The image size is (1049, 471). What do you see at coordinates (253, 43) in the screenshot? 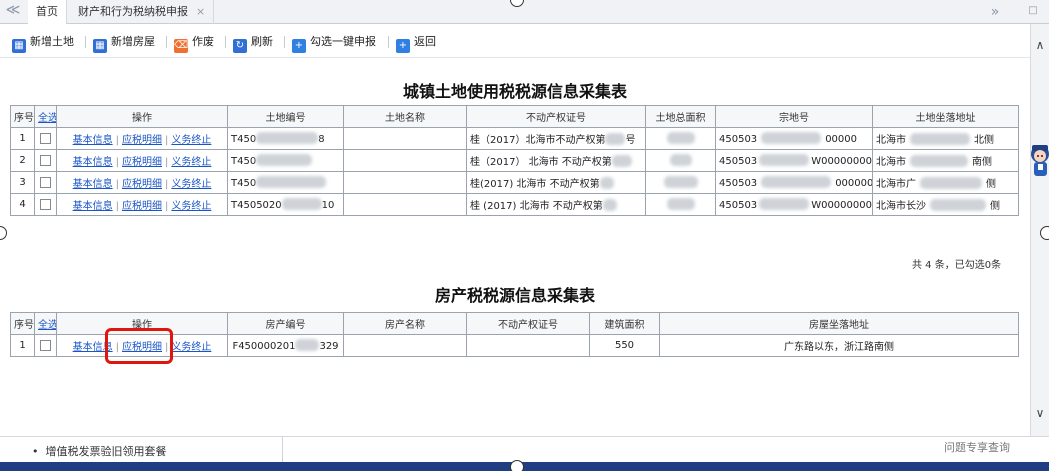
I see `refresh-button: ↻ 刷新` at bounding box center [253, 43].